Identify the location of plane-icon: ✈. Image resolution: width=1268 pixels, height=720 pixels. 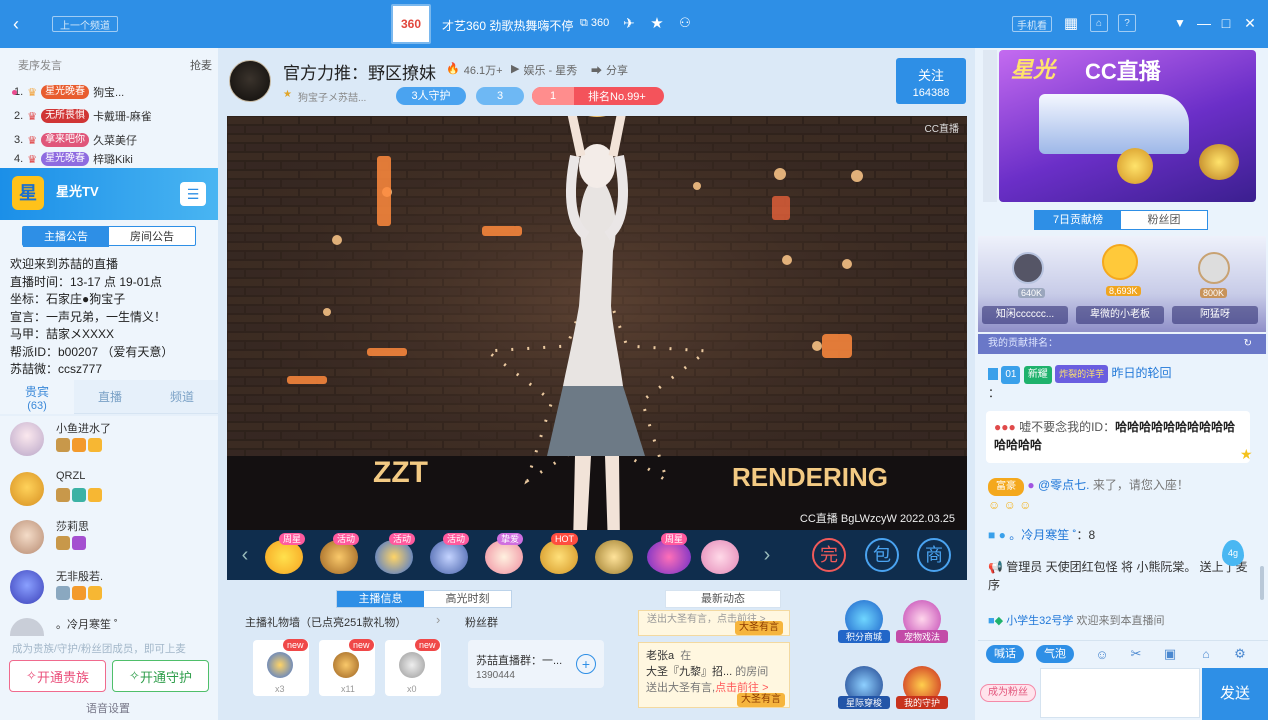
(629, 23).